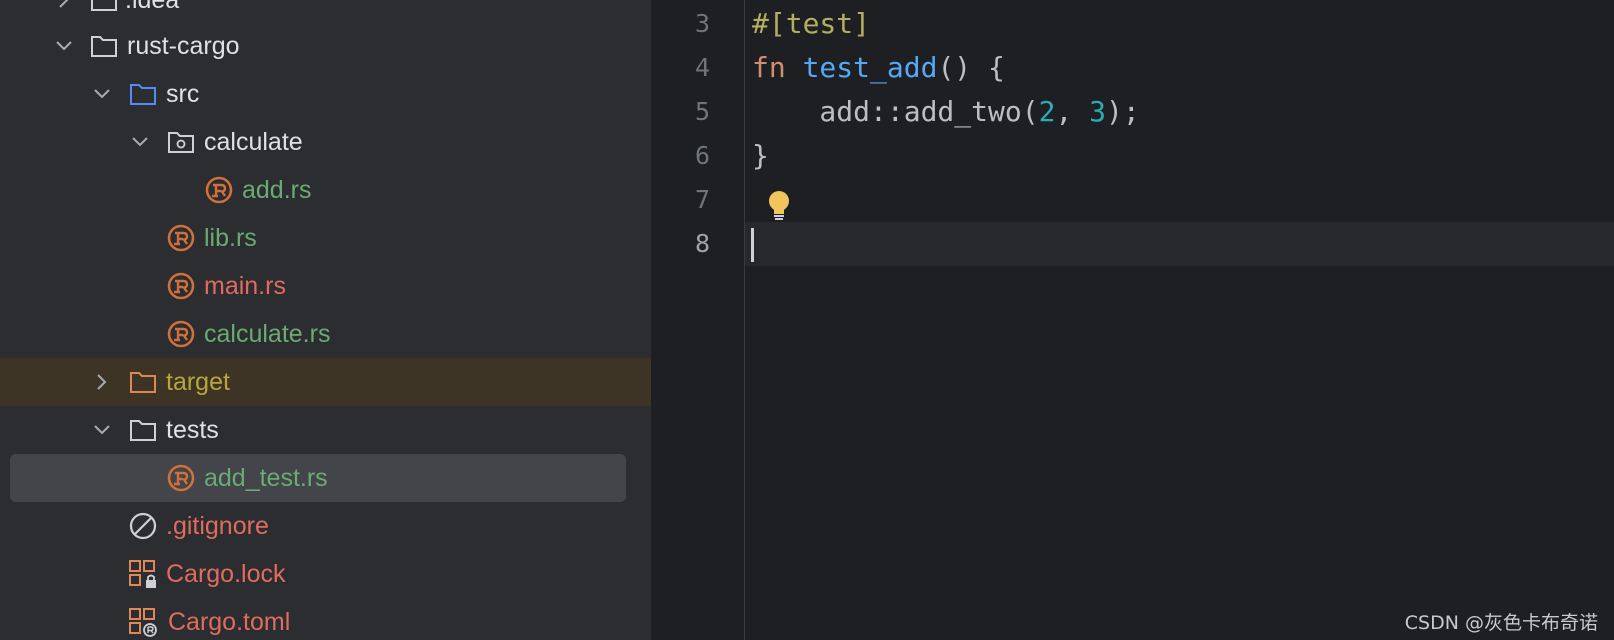  Describe the element at coordinates (325, 12) in the screenshot. I see `tree-item-idea: .idea` at that location.